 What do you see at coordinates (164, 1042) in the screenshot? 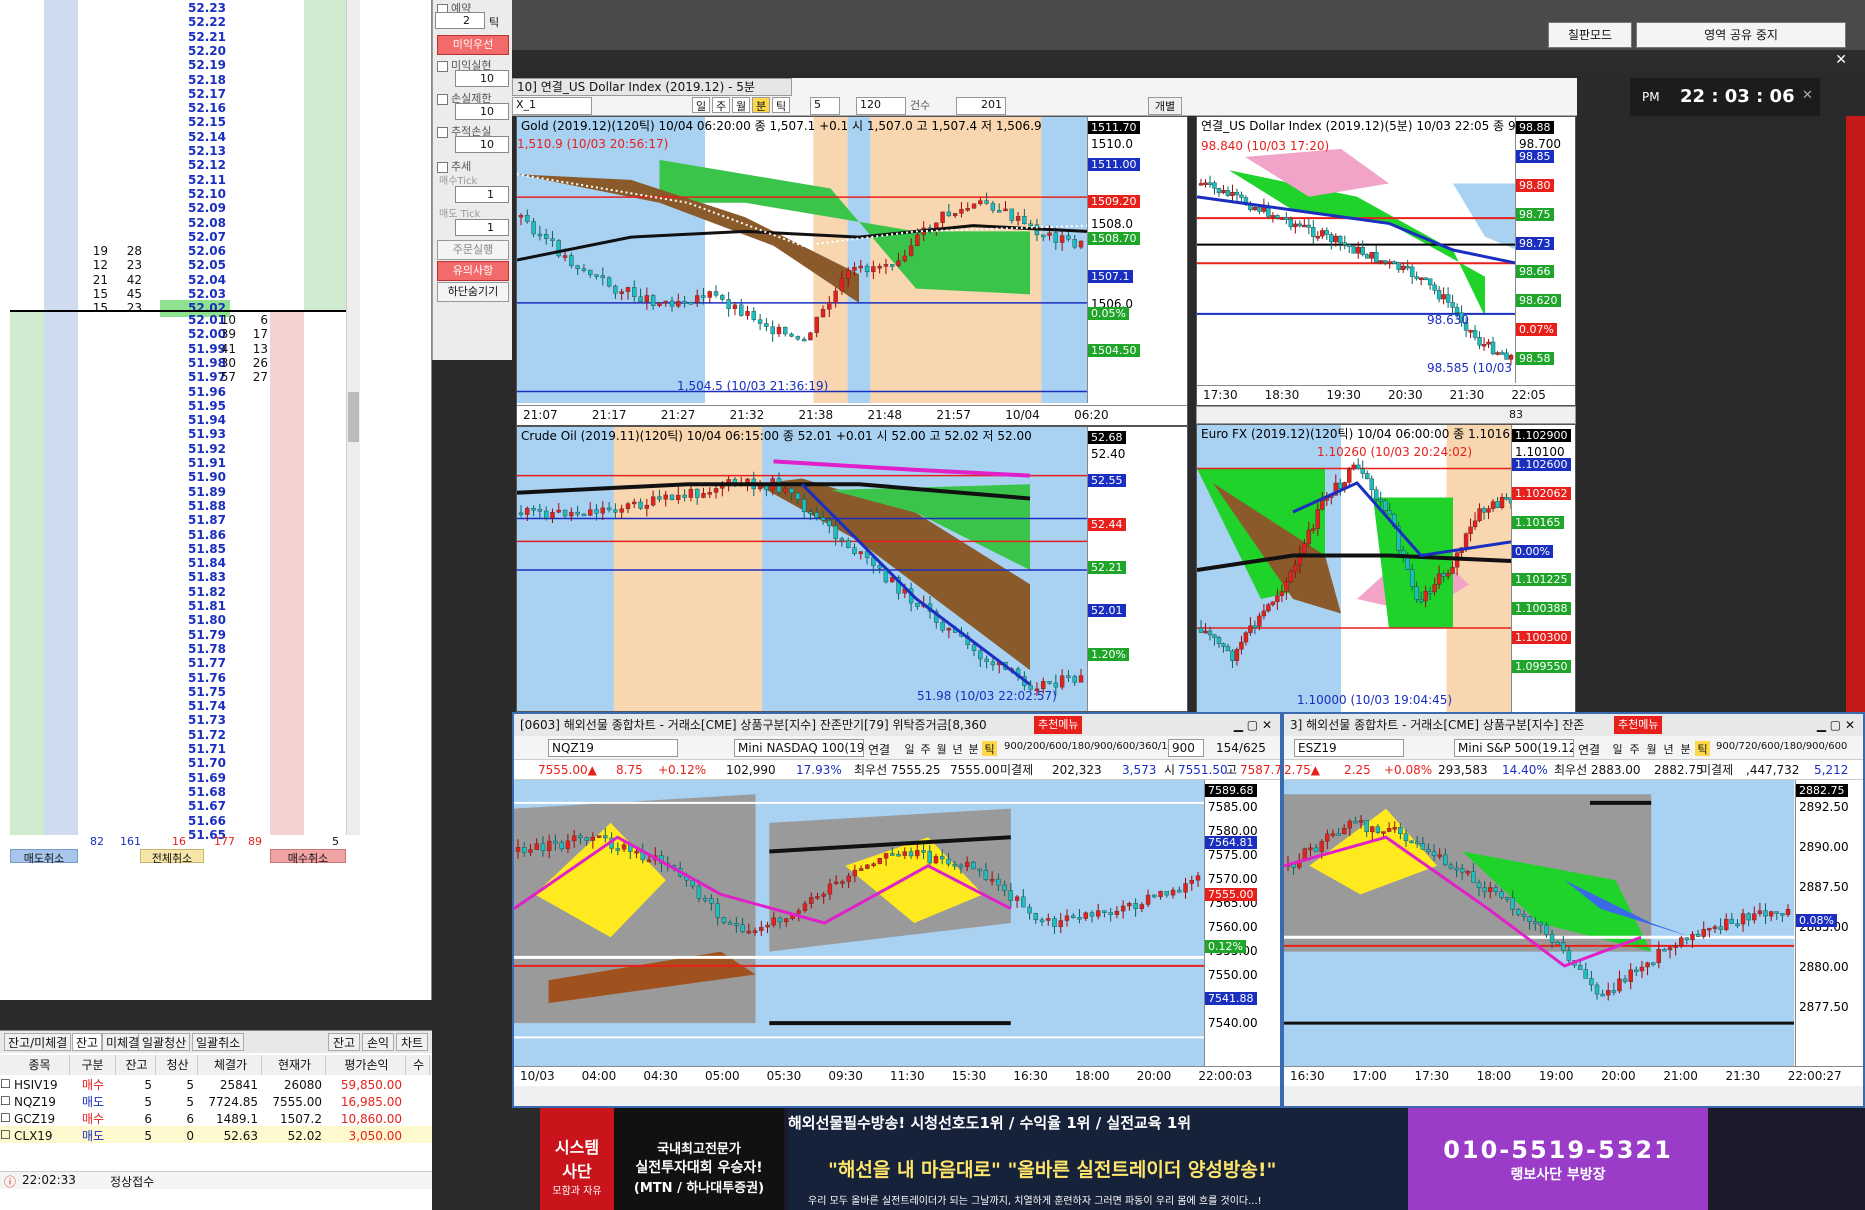
I see `pos-tab-3: 일괄청산` at bounding box center [164, 1042].